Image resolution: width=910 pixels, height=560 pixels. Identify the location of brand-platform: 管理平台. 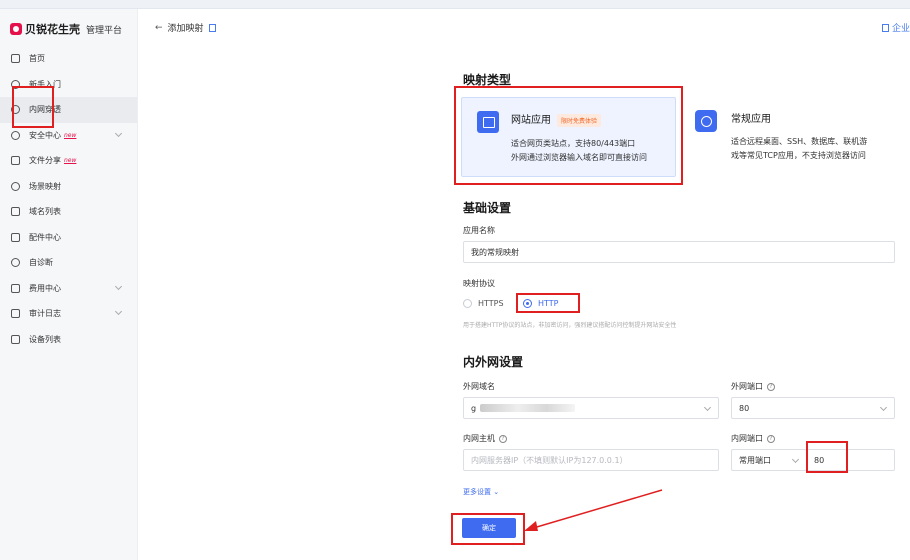
(104, 30).